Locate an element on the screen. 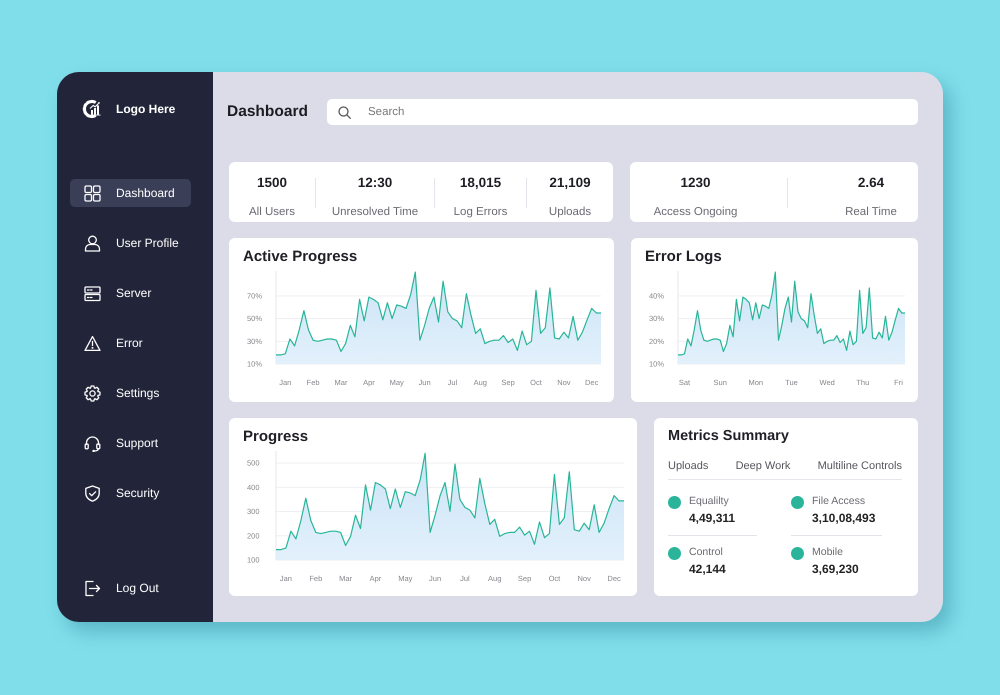 This screenshot has width=1000, height=695. page-title: Dashboard is located at coordinates (268, 112).